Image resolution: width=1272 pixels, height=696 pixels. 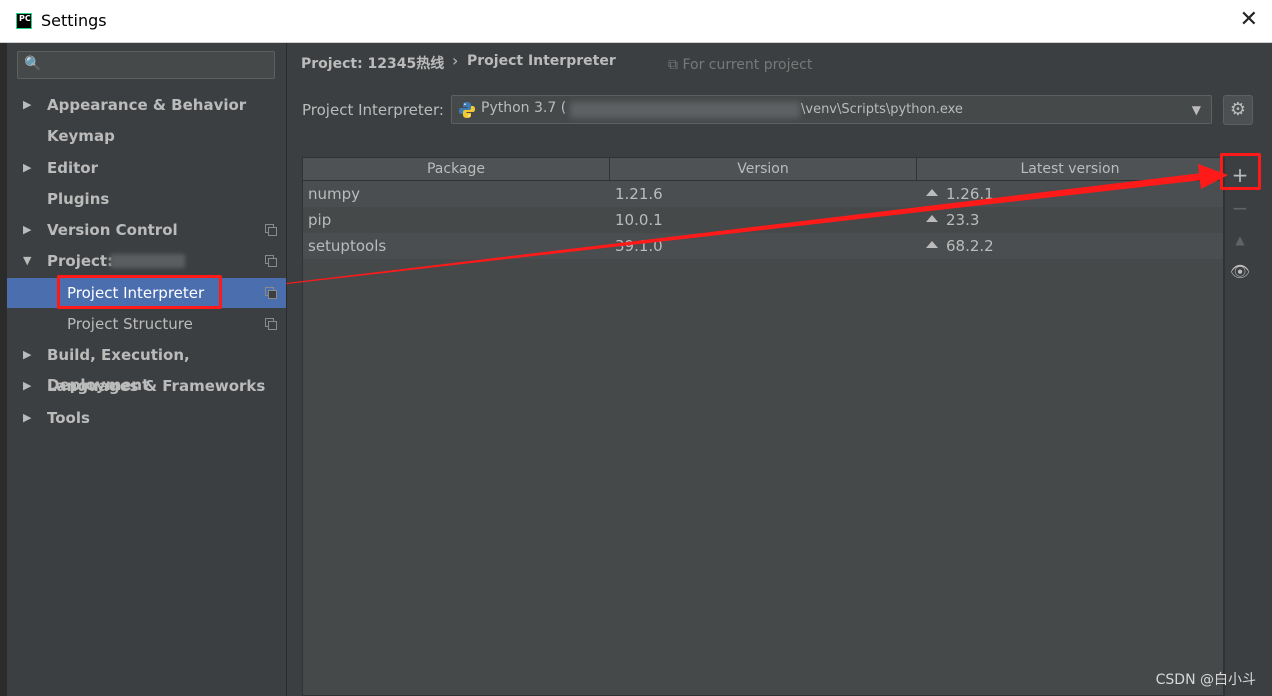 I want to click on sidebar-item-label: Project:, so click(x=80, y=261).